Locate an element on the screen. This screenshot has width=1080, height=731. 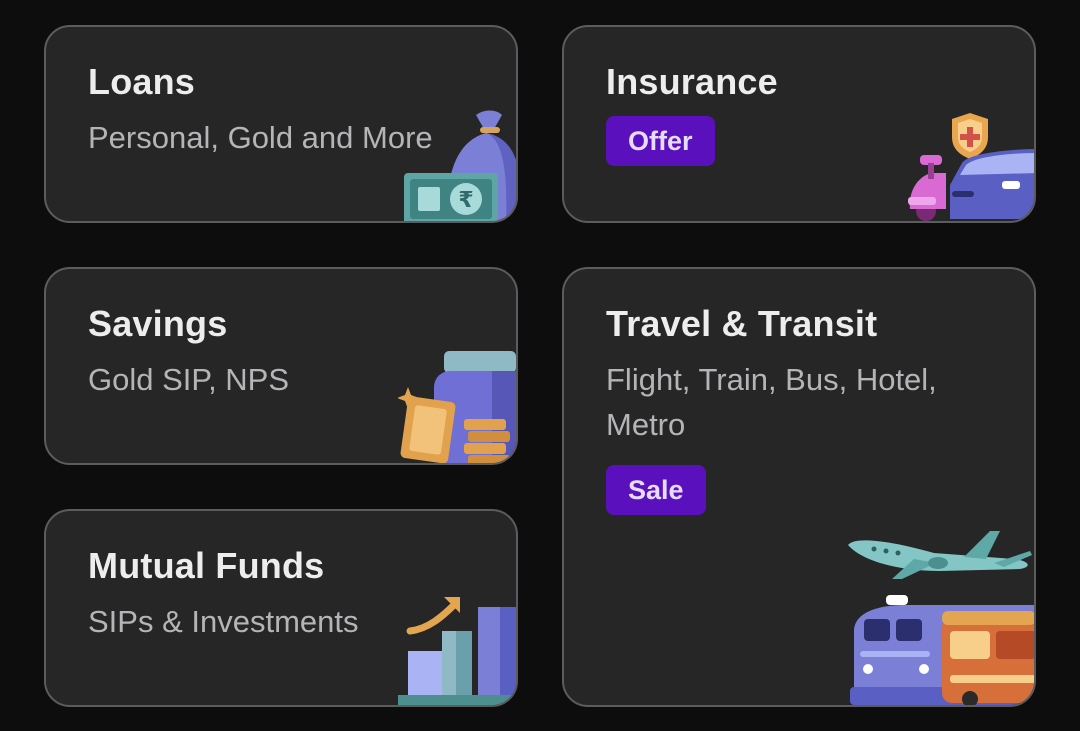
mutual-funds-subtitle: SIPs & Investments is located at coordinates (223, 621).